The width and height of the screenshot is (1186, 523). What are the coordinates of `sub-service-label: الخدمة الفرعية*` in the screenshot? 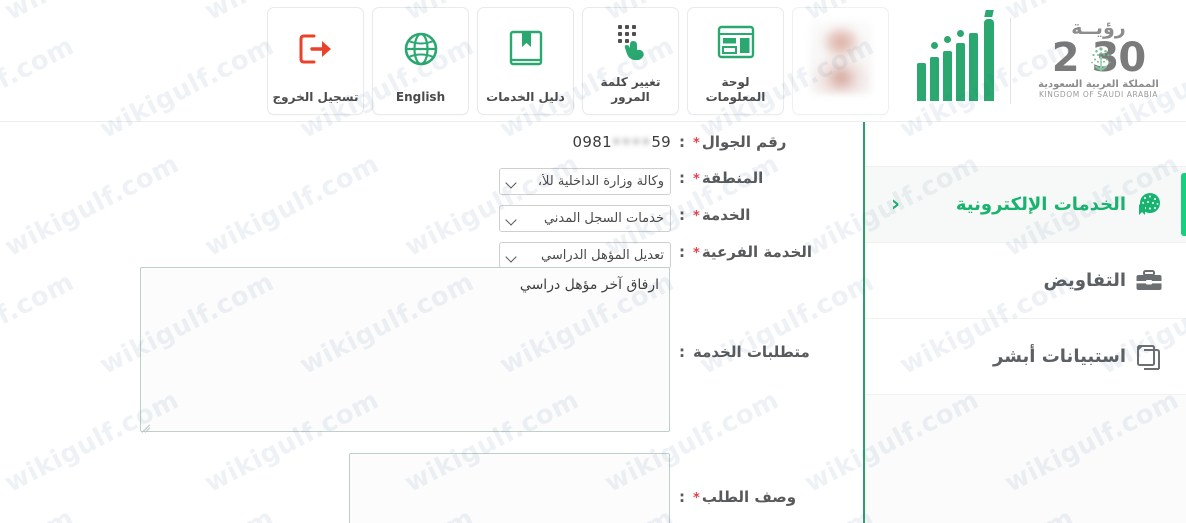 It's located at (753, 252).